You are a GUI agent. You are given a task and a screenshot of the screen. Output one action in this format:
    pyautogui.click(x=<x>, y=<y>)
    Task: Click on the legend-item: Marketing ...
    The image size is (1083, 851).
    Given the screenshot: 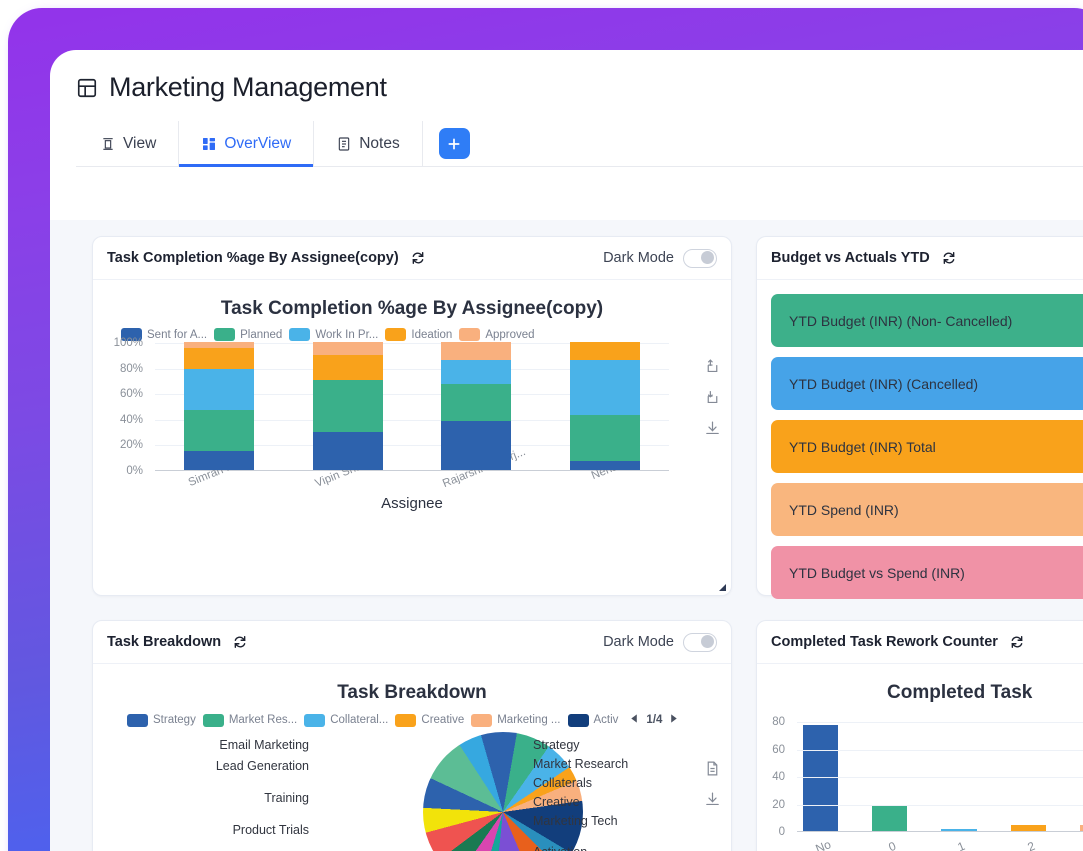 What is the action you would take?
    pyautogui.click(x=516, y=720)
    